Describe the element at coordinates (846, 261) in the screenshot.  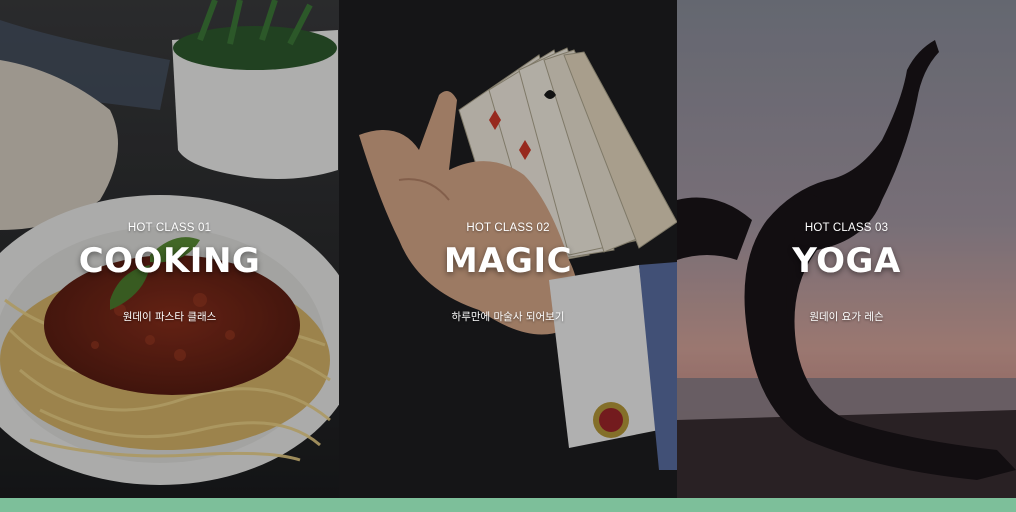
I see `class-title: YOGA` at that location.